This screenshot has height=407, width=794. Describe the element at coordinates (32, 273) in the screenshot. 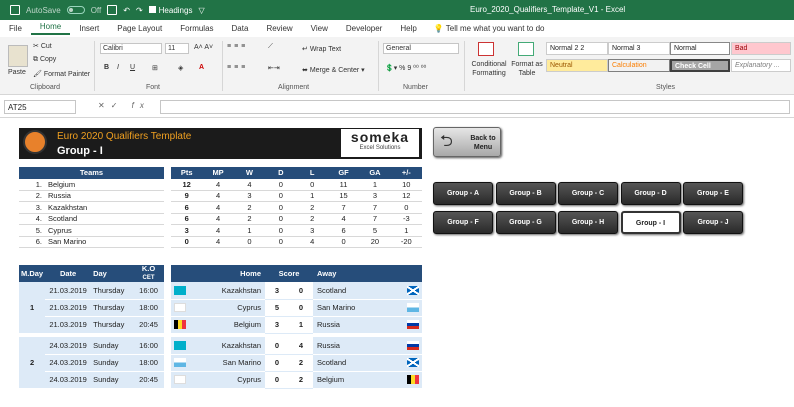

I see `mday-header: M.Day` at that location.